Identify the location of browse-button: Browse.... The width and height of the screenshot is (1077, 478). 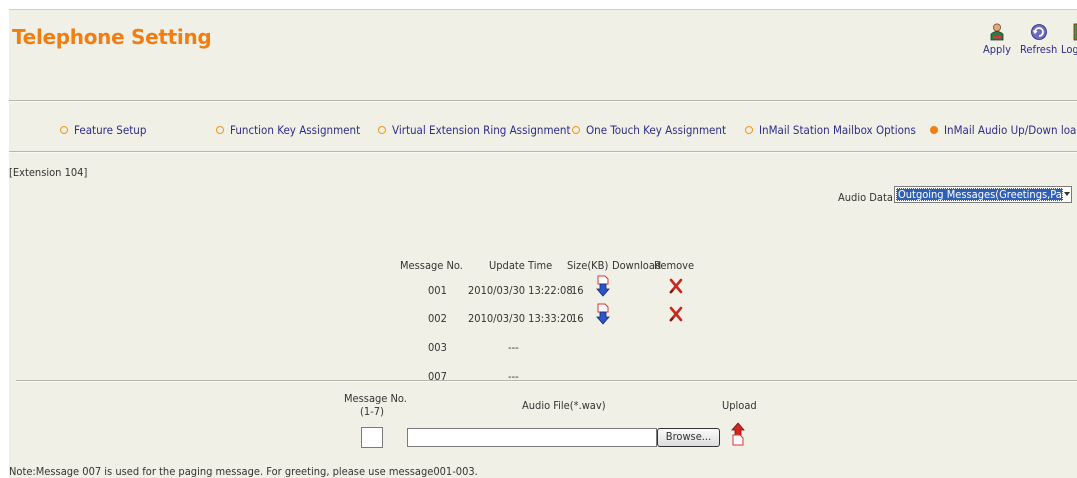
(688, 437).